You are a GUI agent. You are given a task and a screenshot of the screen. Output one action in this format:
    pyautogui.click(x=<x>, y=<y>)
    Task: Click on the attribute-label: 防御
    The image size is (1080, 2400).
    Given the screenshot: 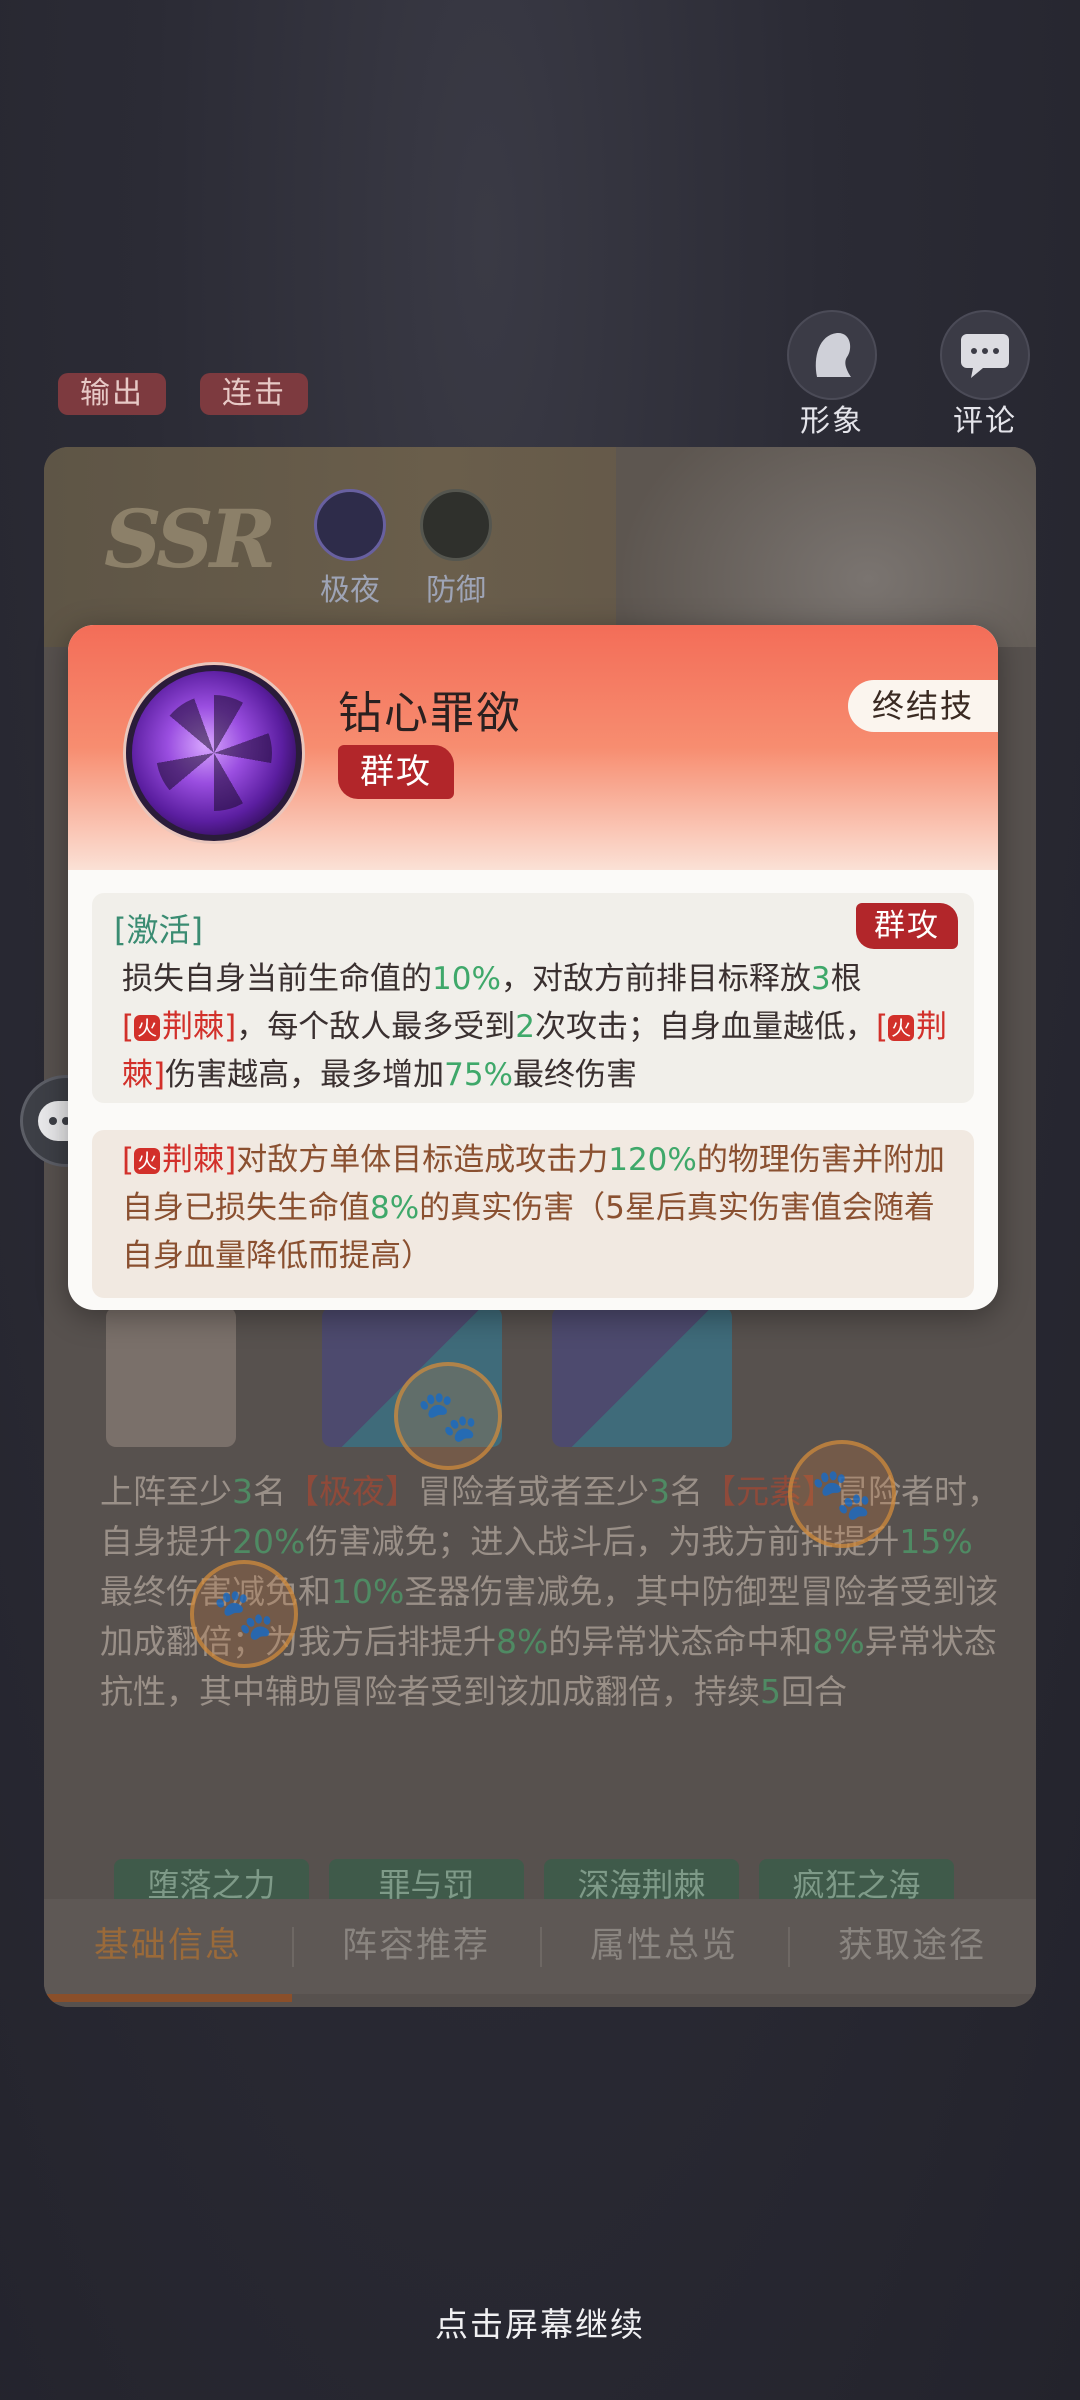 What is the action you would take?
    pyautogui.click(x=456, y=590)
    